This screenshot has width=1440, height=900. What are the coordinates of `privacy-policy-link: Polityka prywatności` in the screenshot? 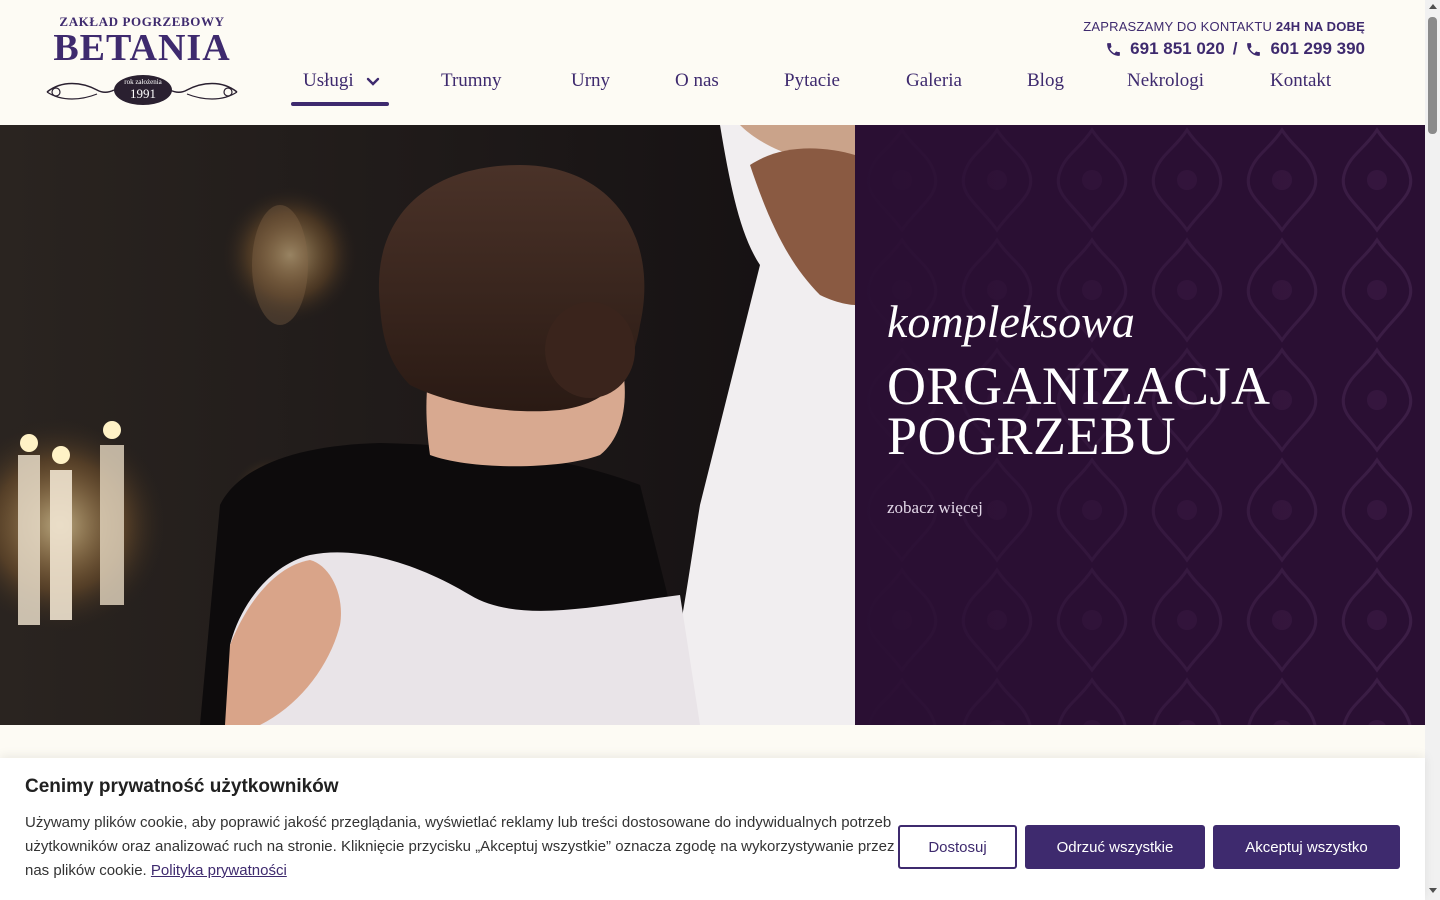 It's located at (219, 870).